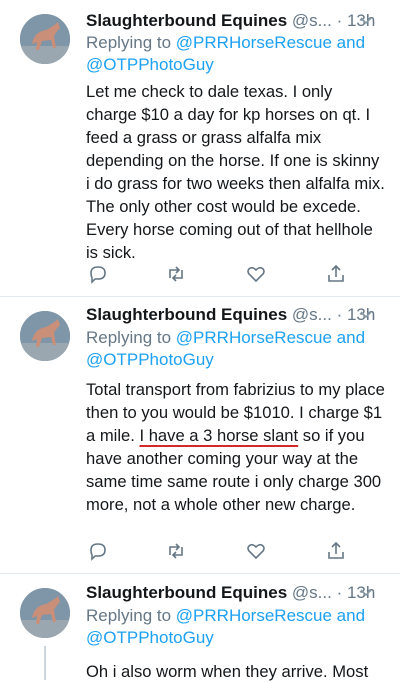 The width and height of the screenshot is (400, 683). Describe the element at coordinates (45, 663) in the screenshot. I see `thread-line` at that location.